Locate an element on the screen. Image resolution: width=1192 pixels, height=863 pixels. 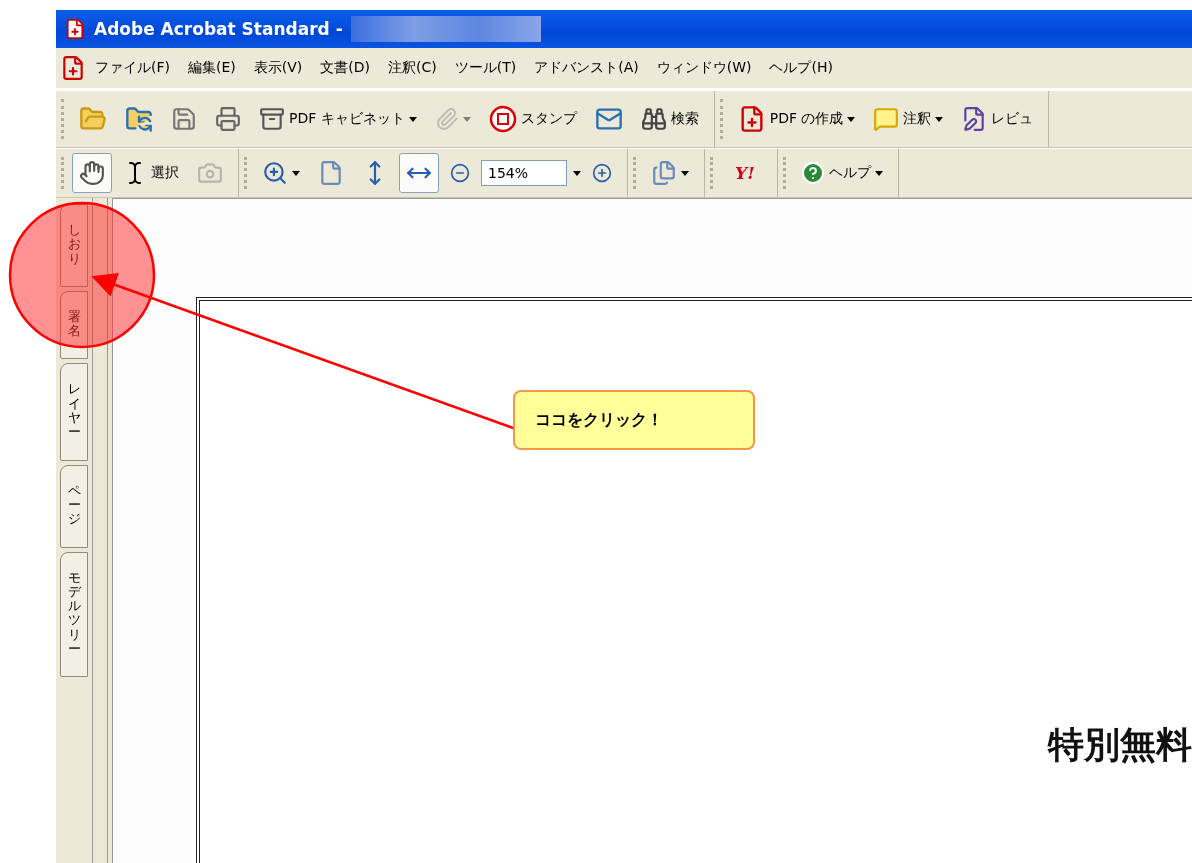
side-tab: ページ is located at coordinates (74, 506).